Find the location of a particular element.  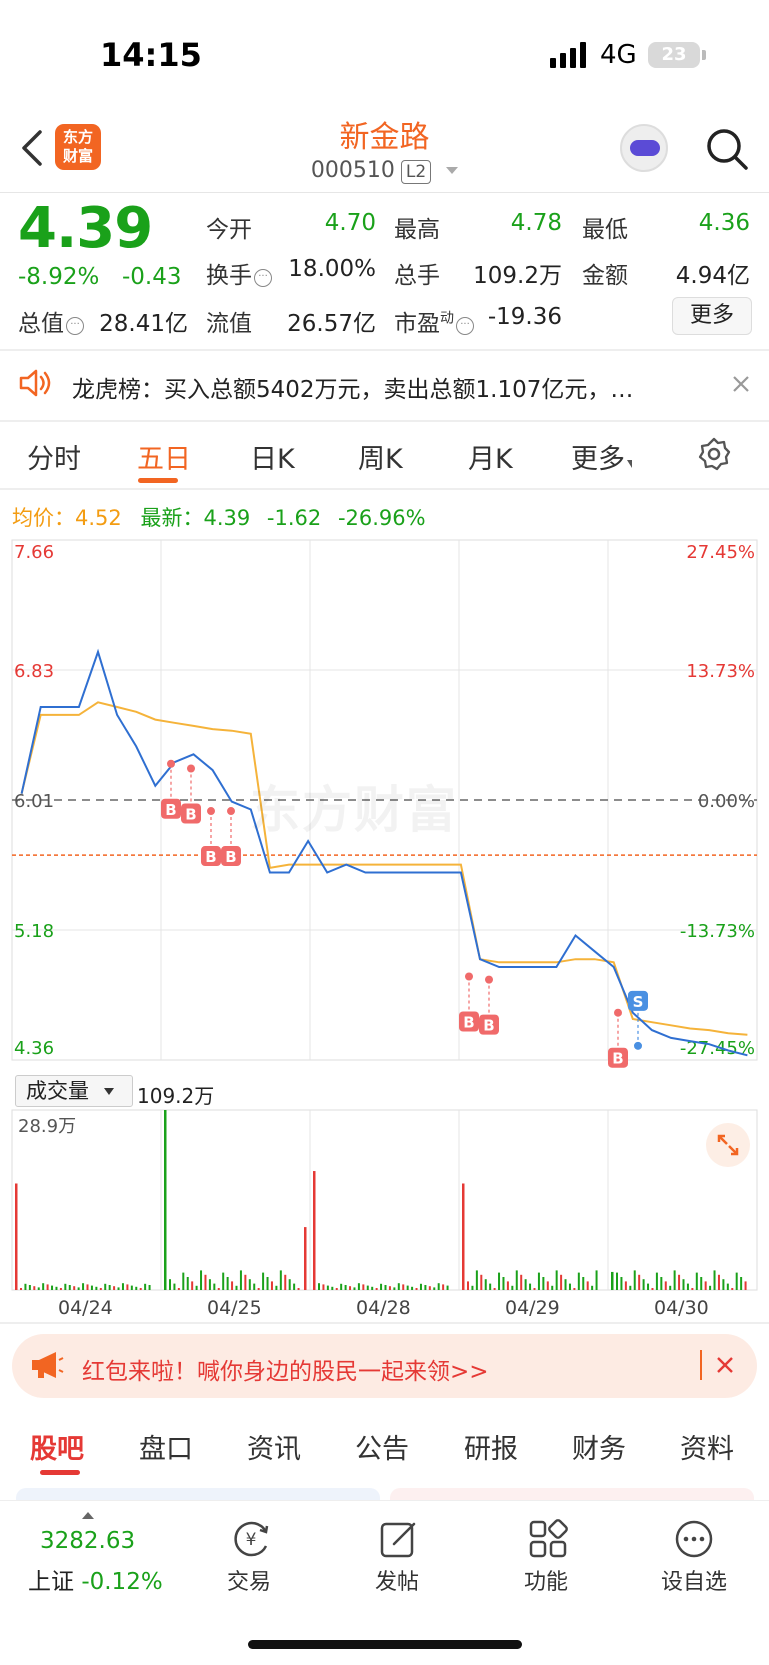

nav-add-watchlist: 设自选 is located at coordinates (694, 1580).